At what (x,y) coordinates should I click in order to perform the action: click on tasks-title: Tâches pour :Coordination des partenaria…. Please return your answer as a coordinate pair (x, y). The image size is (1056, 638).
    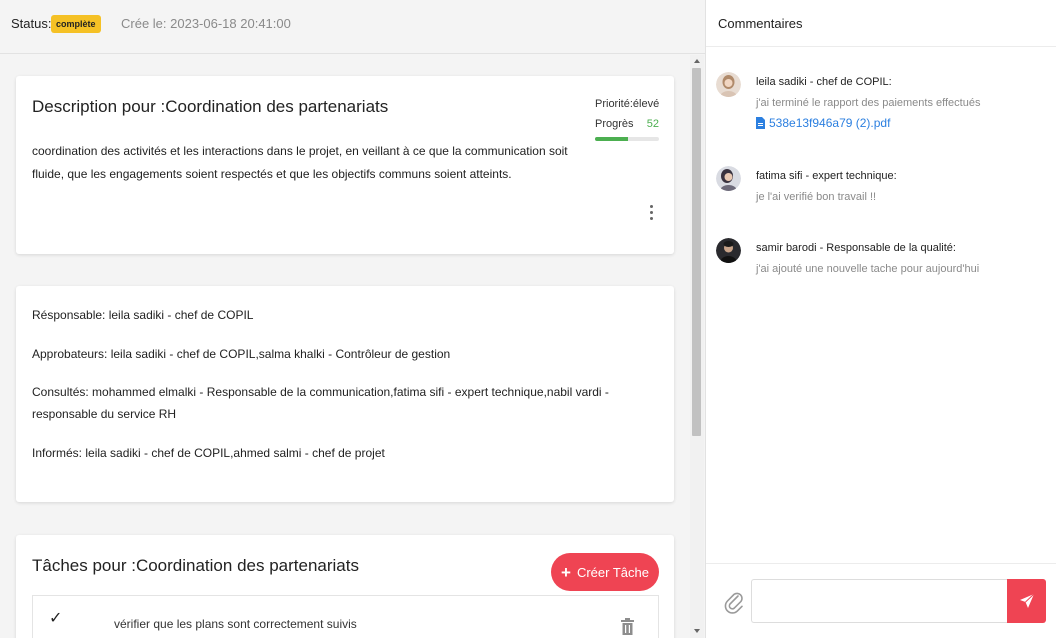
    Looking at the image, I should click on (195, 565).